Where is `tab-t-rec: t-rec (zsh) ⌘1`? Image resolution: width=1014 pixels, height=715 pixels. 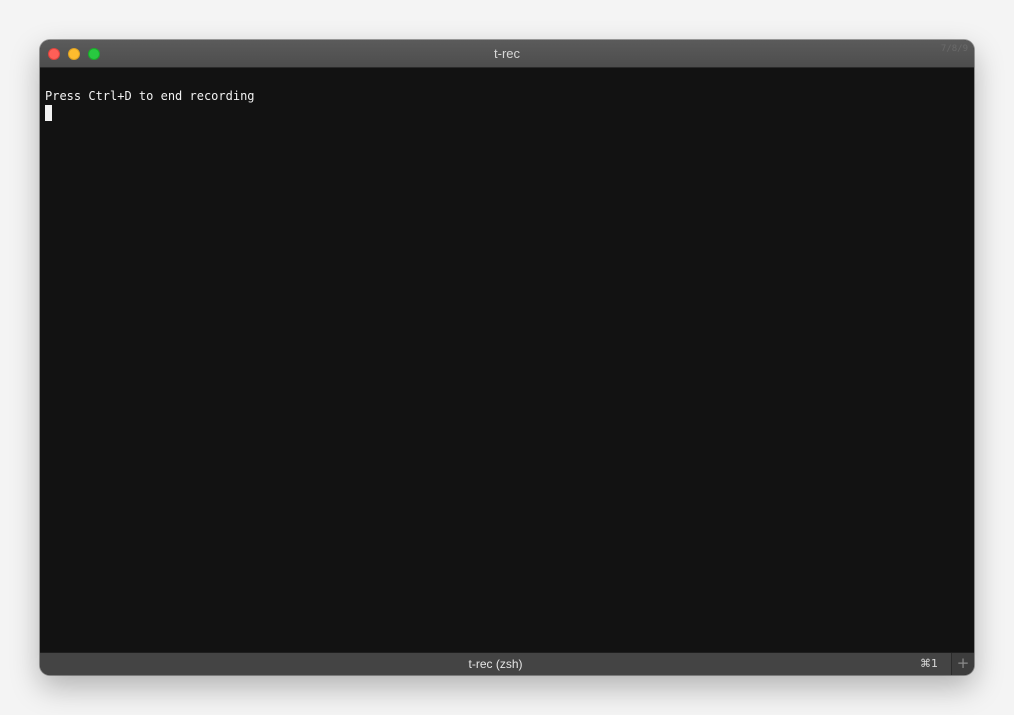 tab-t-rec: t-rec (zsh) ⌘1 is located at coordinates (496, 664).